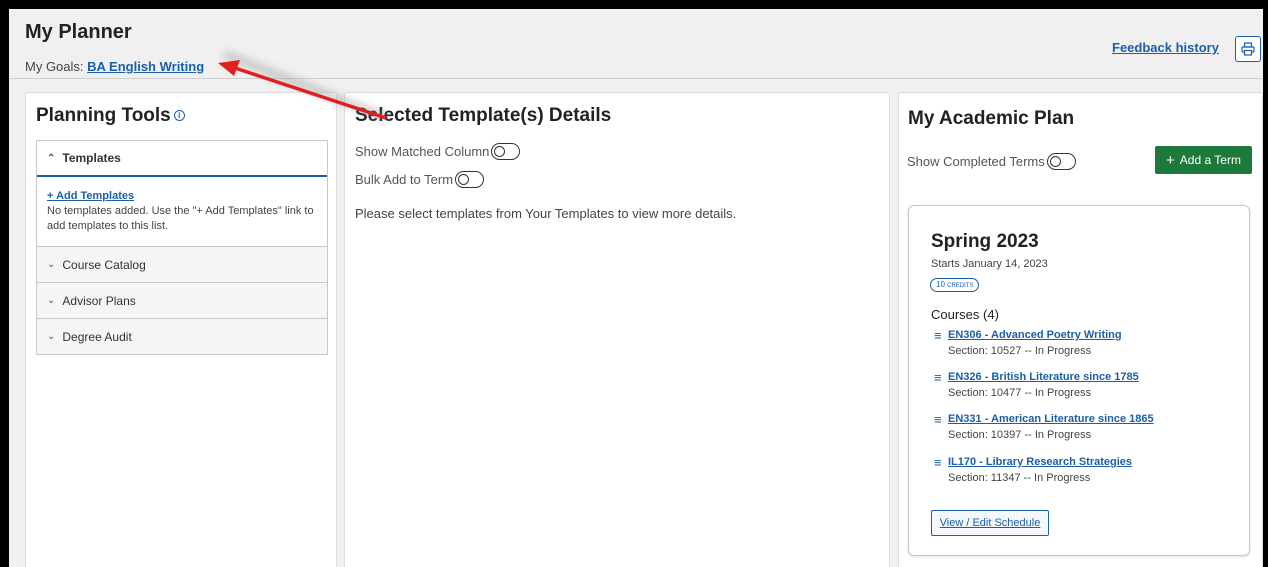 Image resolution: width=1268 pixels, height=567 pixels. What do you see at coordinates (955, 285) in the screenshot?
I see `credits-badge: 10 credits` at bounding box center [955, 285].